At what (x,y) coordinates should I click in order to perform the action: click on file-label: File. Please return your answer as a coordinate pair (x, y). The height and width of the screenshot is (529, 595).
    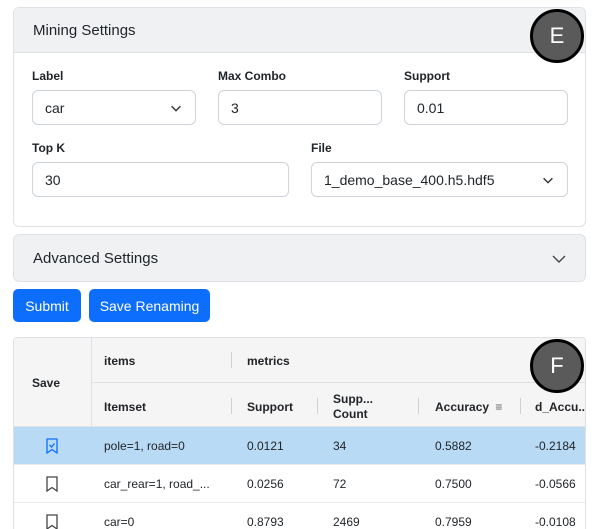
    Looking at the image, I should click on (321, 148).